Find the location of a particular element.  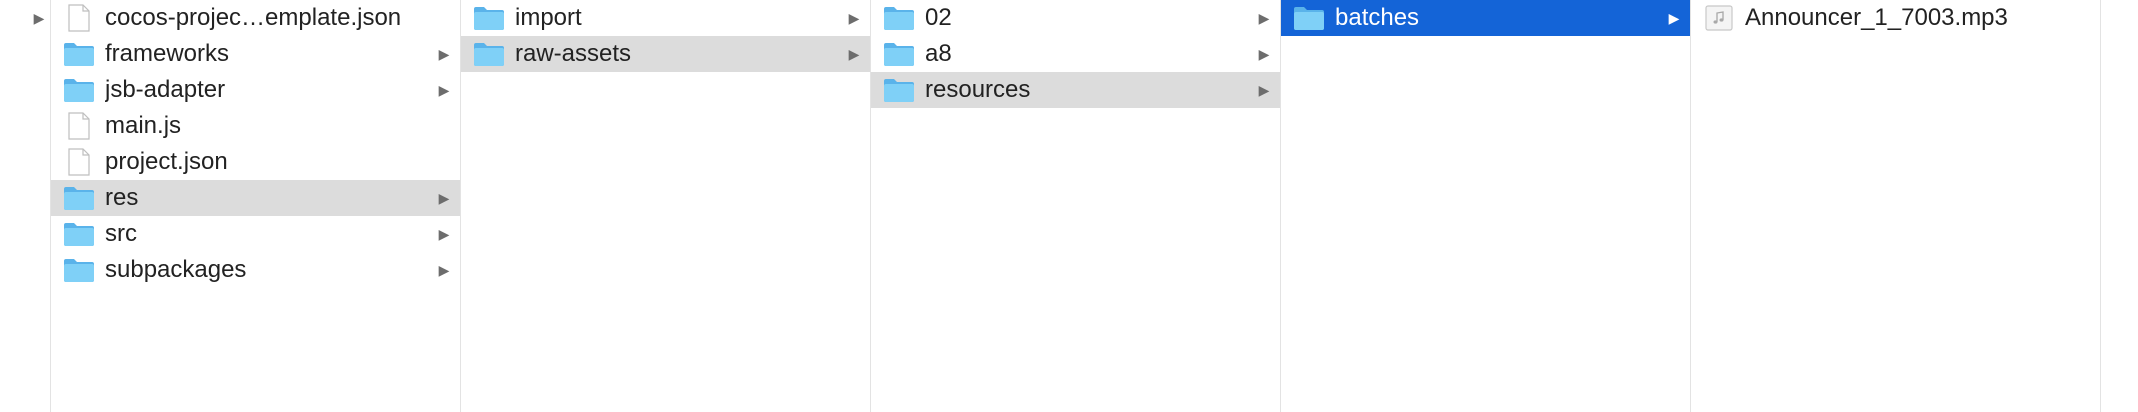

item-label: jsb-adapter is located at coordinates (165, 89).